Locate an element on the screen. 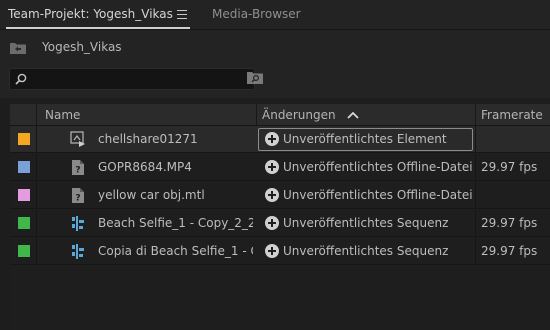  search-icon is located at coordinates (21, 79).